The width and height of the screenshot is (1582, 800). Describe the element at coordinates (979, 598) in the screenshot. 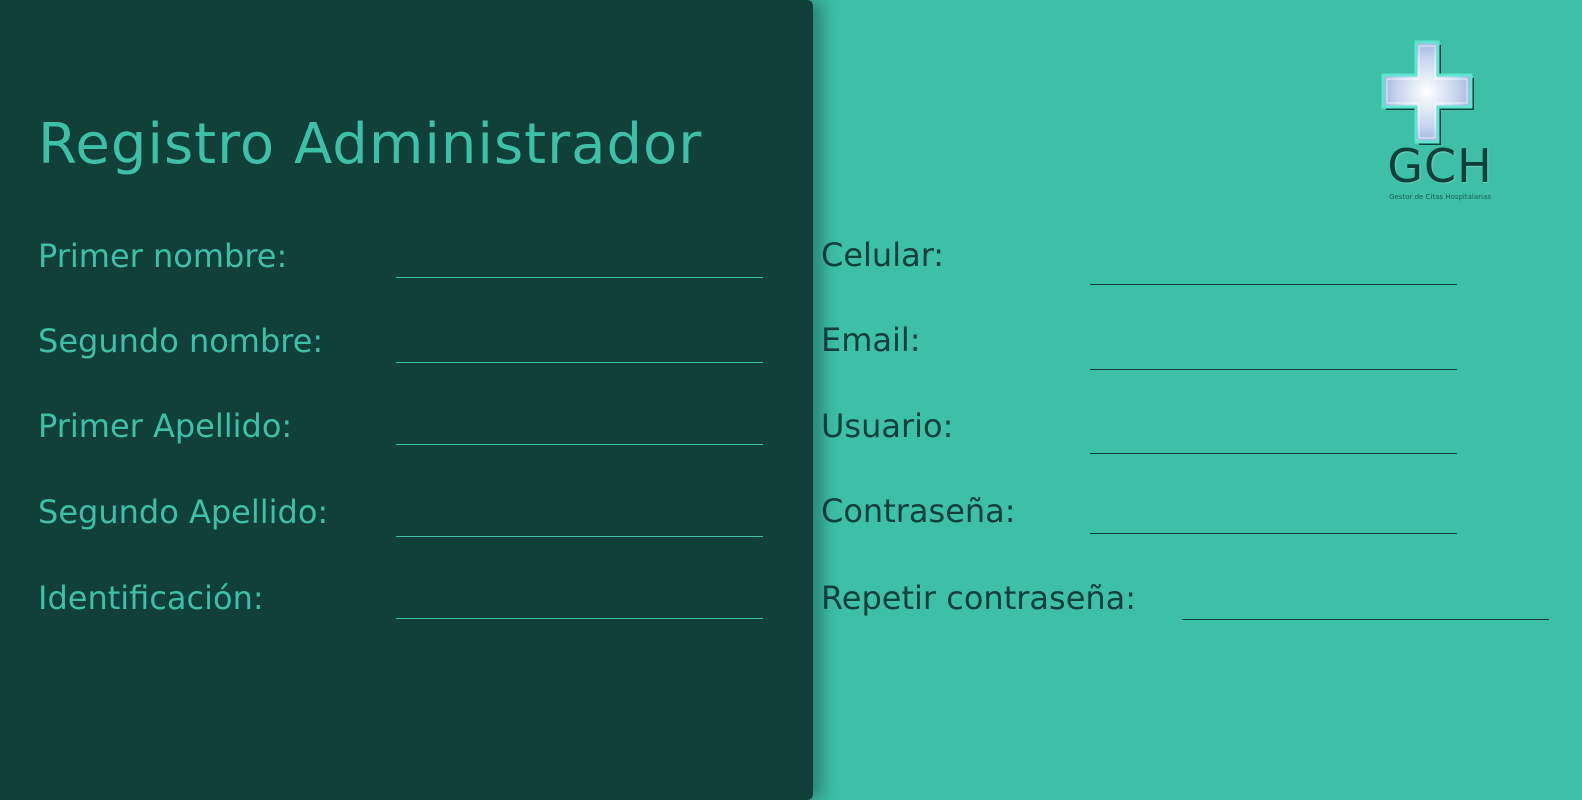

I see `repeat-password-label: Repetir contraseña:` at that location.